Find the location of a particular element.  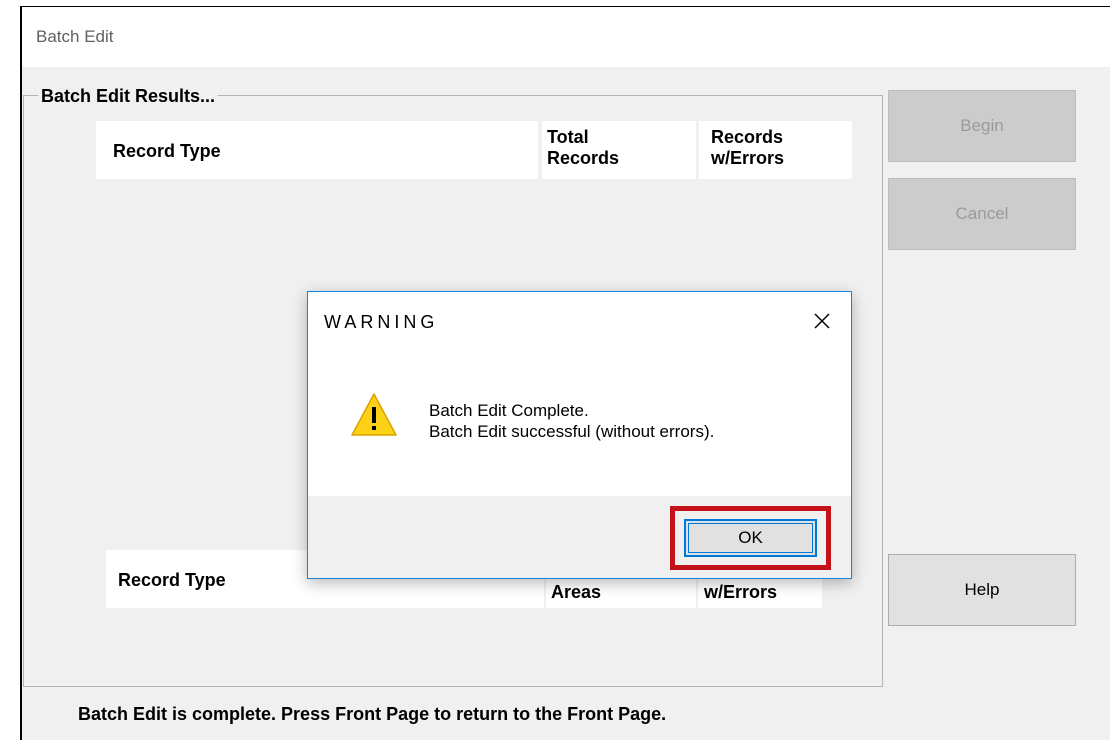

ok-button: OK is located at coordinates (750, 538).